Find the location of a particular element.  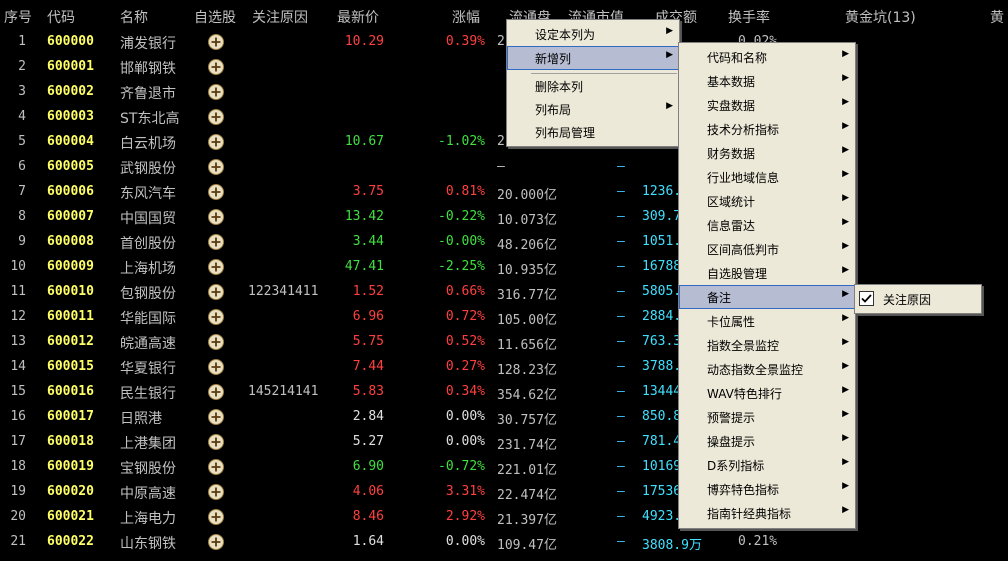

submenu-item-20: 指南针经典指标 ▶ is located at coordinates (767, 513).